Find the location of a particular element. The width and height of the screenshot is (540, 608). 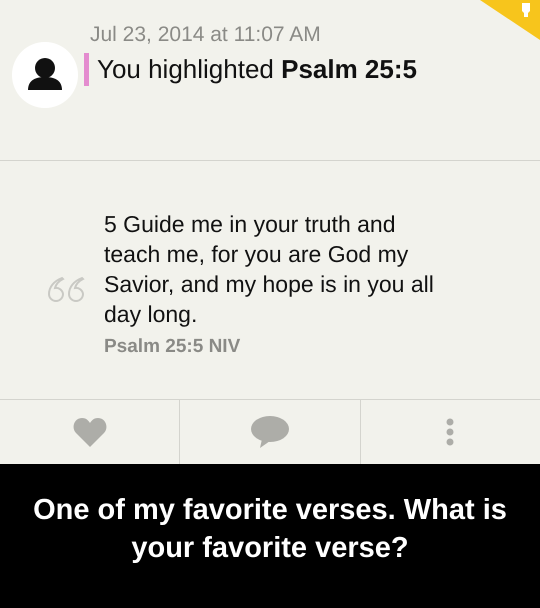

verse-reference: Psalm 25:5 NIV is located at coordinates (173, 347).